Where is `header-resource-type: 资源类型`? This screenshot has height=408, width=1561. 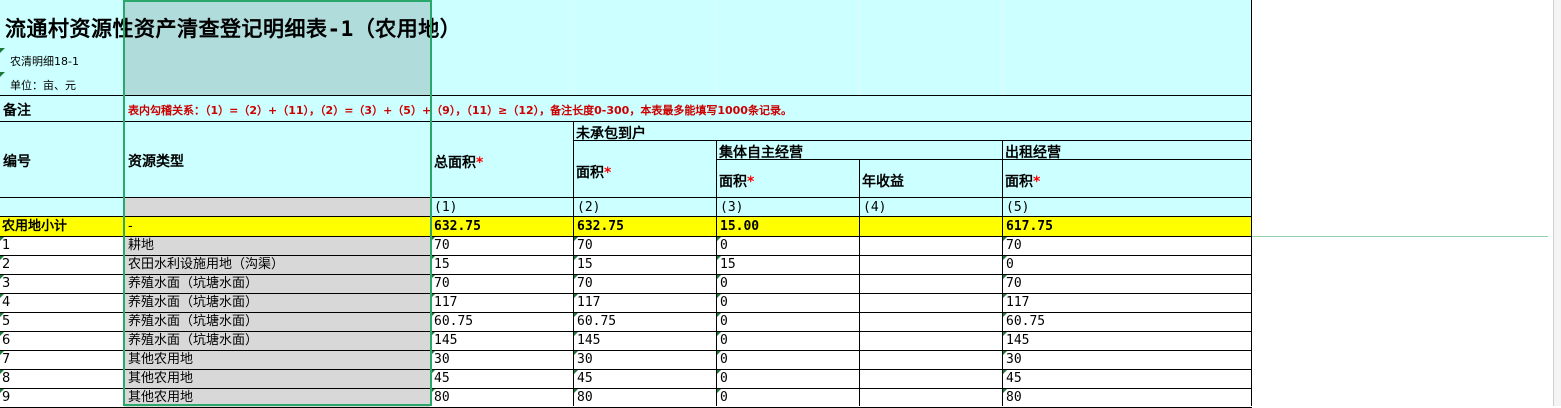
header-resource-type: 资源类型 is located at coordinates (156, 162).